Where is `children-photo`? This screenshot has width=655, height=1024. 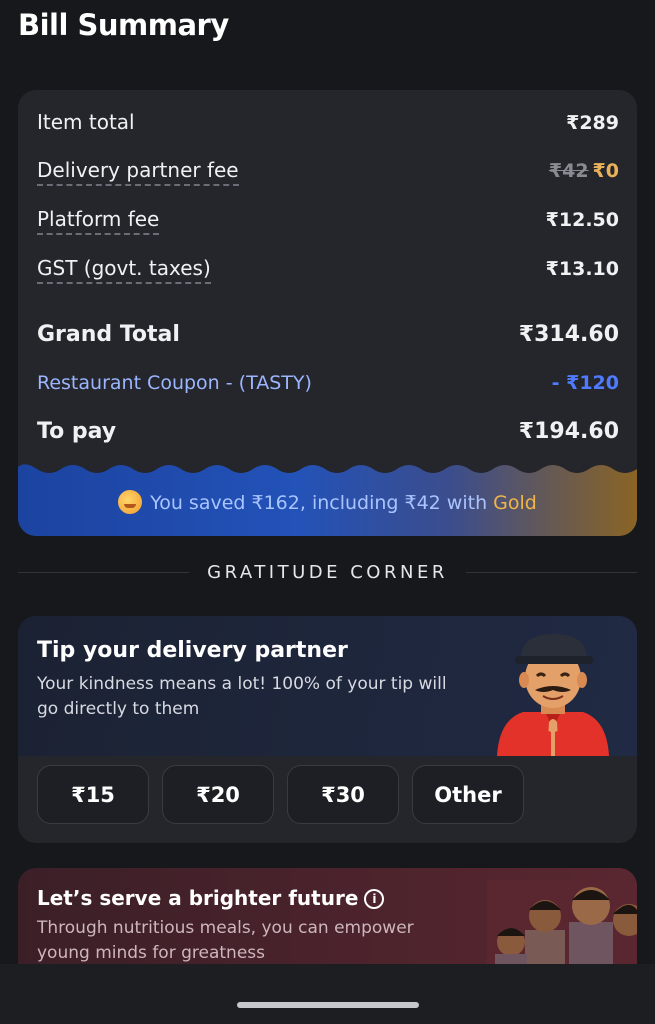 children-photo is located at coordinates (562, 922).